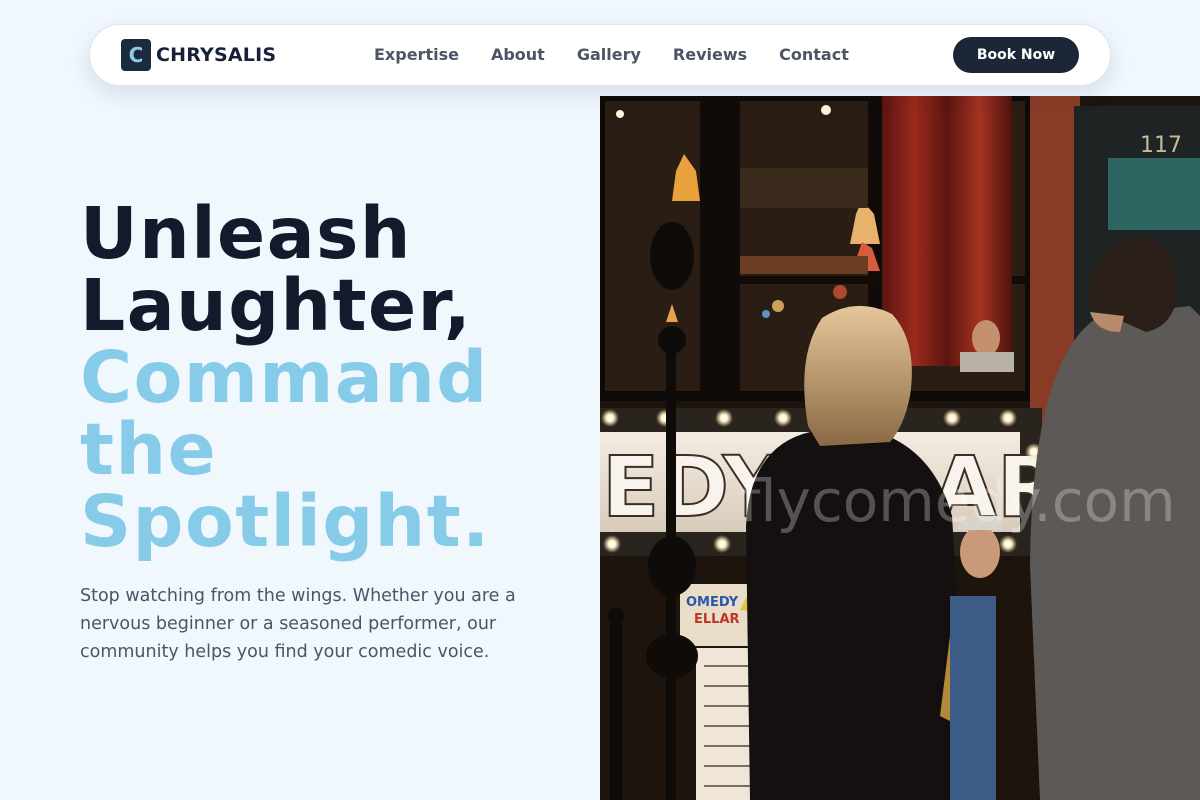 This screenshot has width=1200, height=800. Describe the element at coordinates (986, 338) in the screenshot. I see `window-person-head` at that location.